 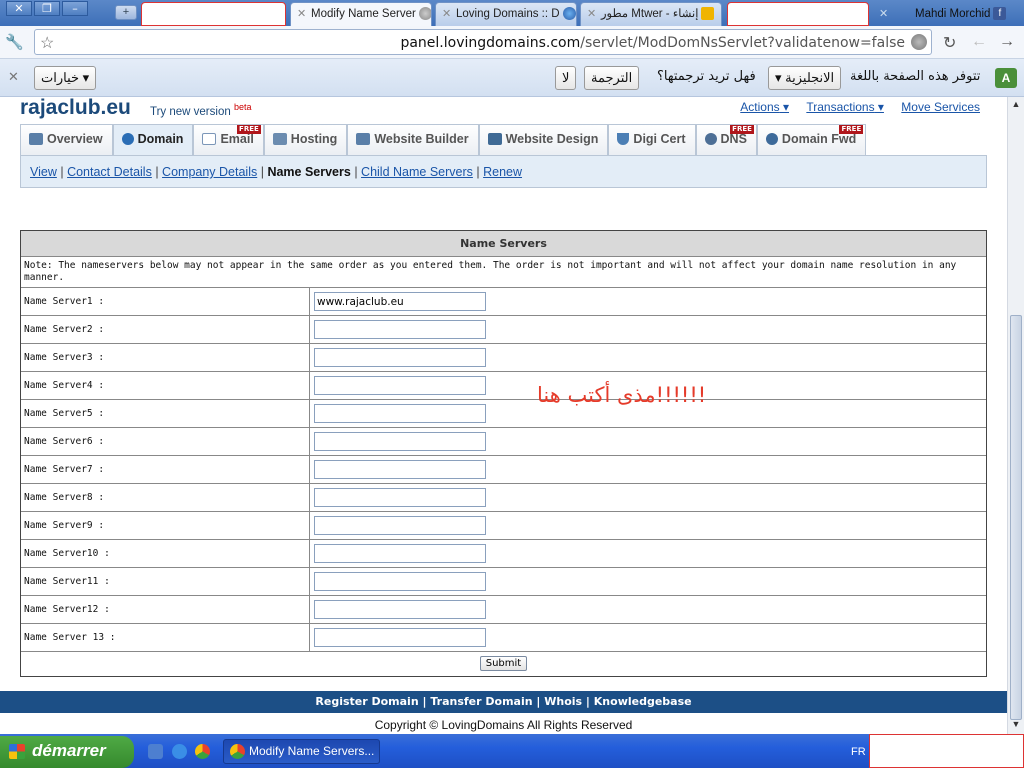 What do you see at coordinates (200, 110) in the screenshot?
I see `try-new-version-link: Try new version beta` at bounding box center [200, 110].